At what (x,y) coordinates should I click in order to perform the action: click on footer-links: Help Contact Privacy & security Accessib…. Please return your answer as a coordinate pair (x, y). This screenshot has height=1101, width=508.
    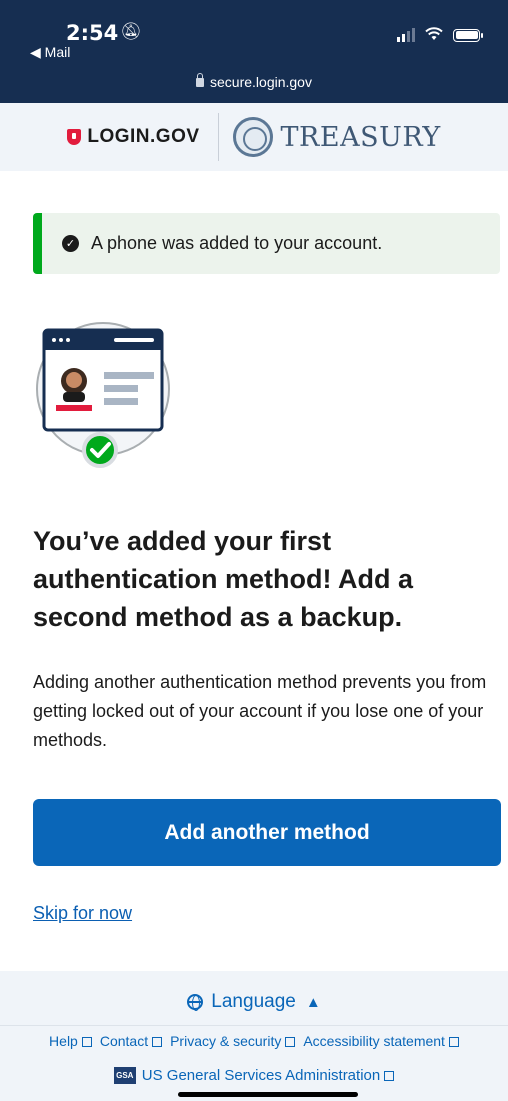
    Looking at the image, I should click on (254, 1040).